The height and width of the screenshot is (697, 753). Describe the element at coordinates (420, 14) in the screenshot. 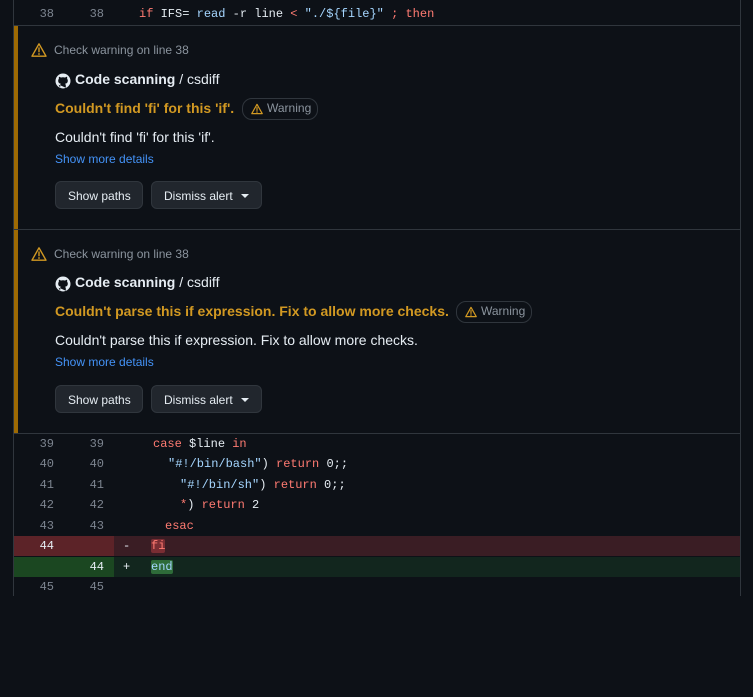

I see `code-token: then` at that location.